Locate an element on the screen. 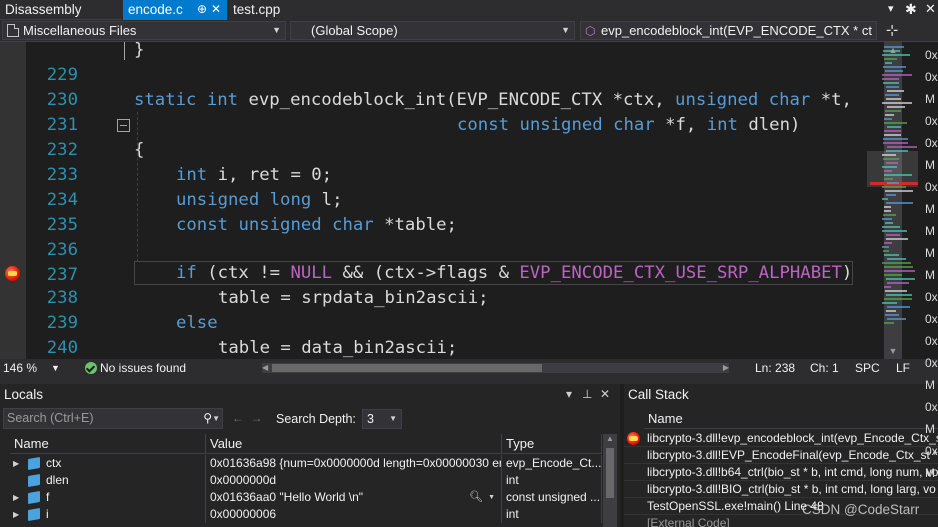 This screenshot has width=938, height=527. variable-value-cell: 0x01636aa0 "Hello World \n" 🔍︎ ▼ is located at coordinates (354, 497).